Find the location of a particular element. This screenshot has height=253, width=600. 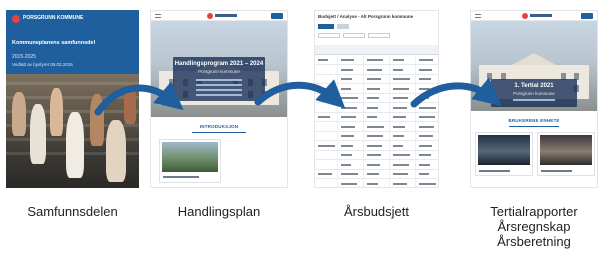

caption-handlingsplan: Handlingsplan is located at coordinates (219, 211).